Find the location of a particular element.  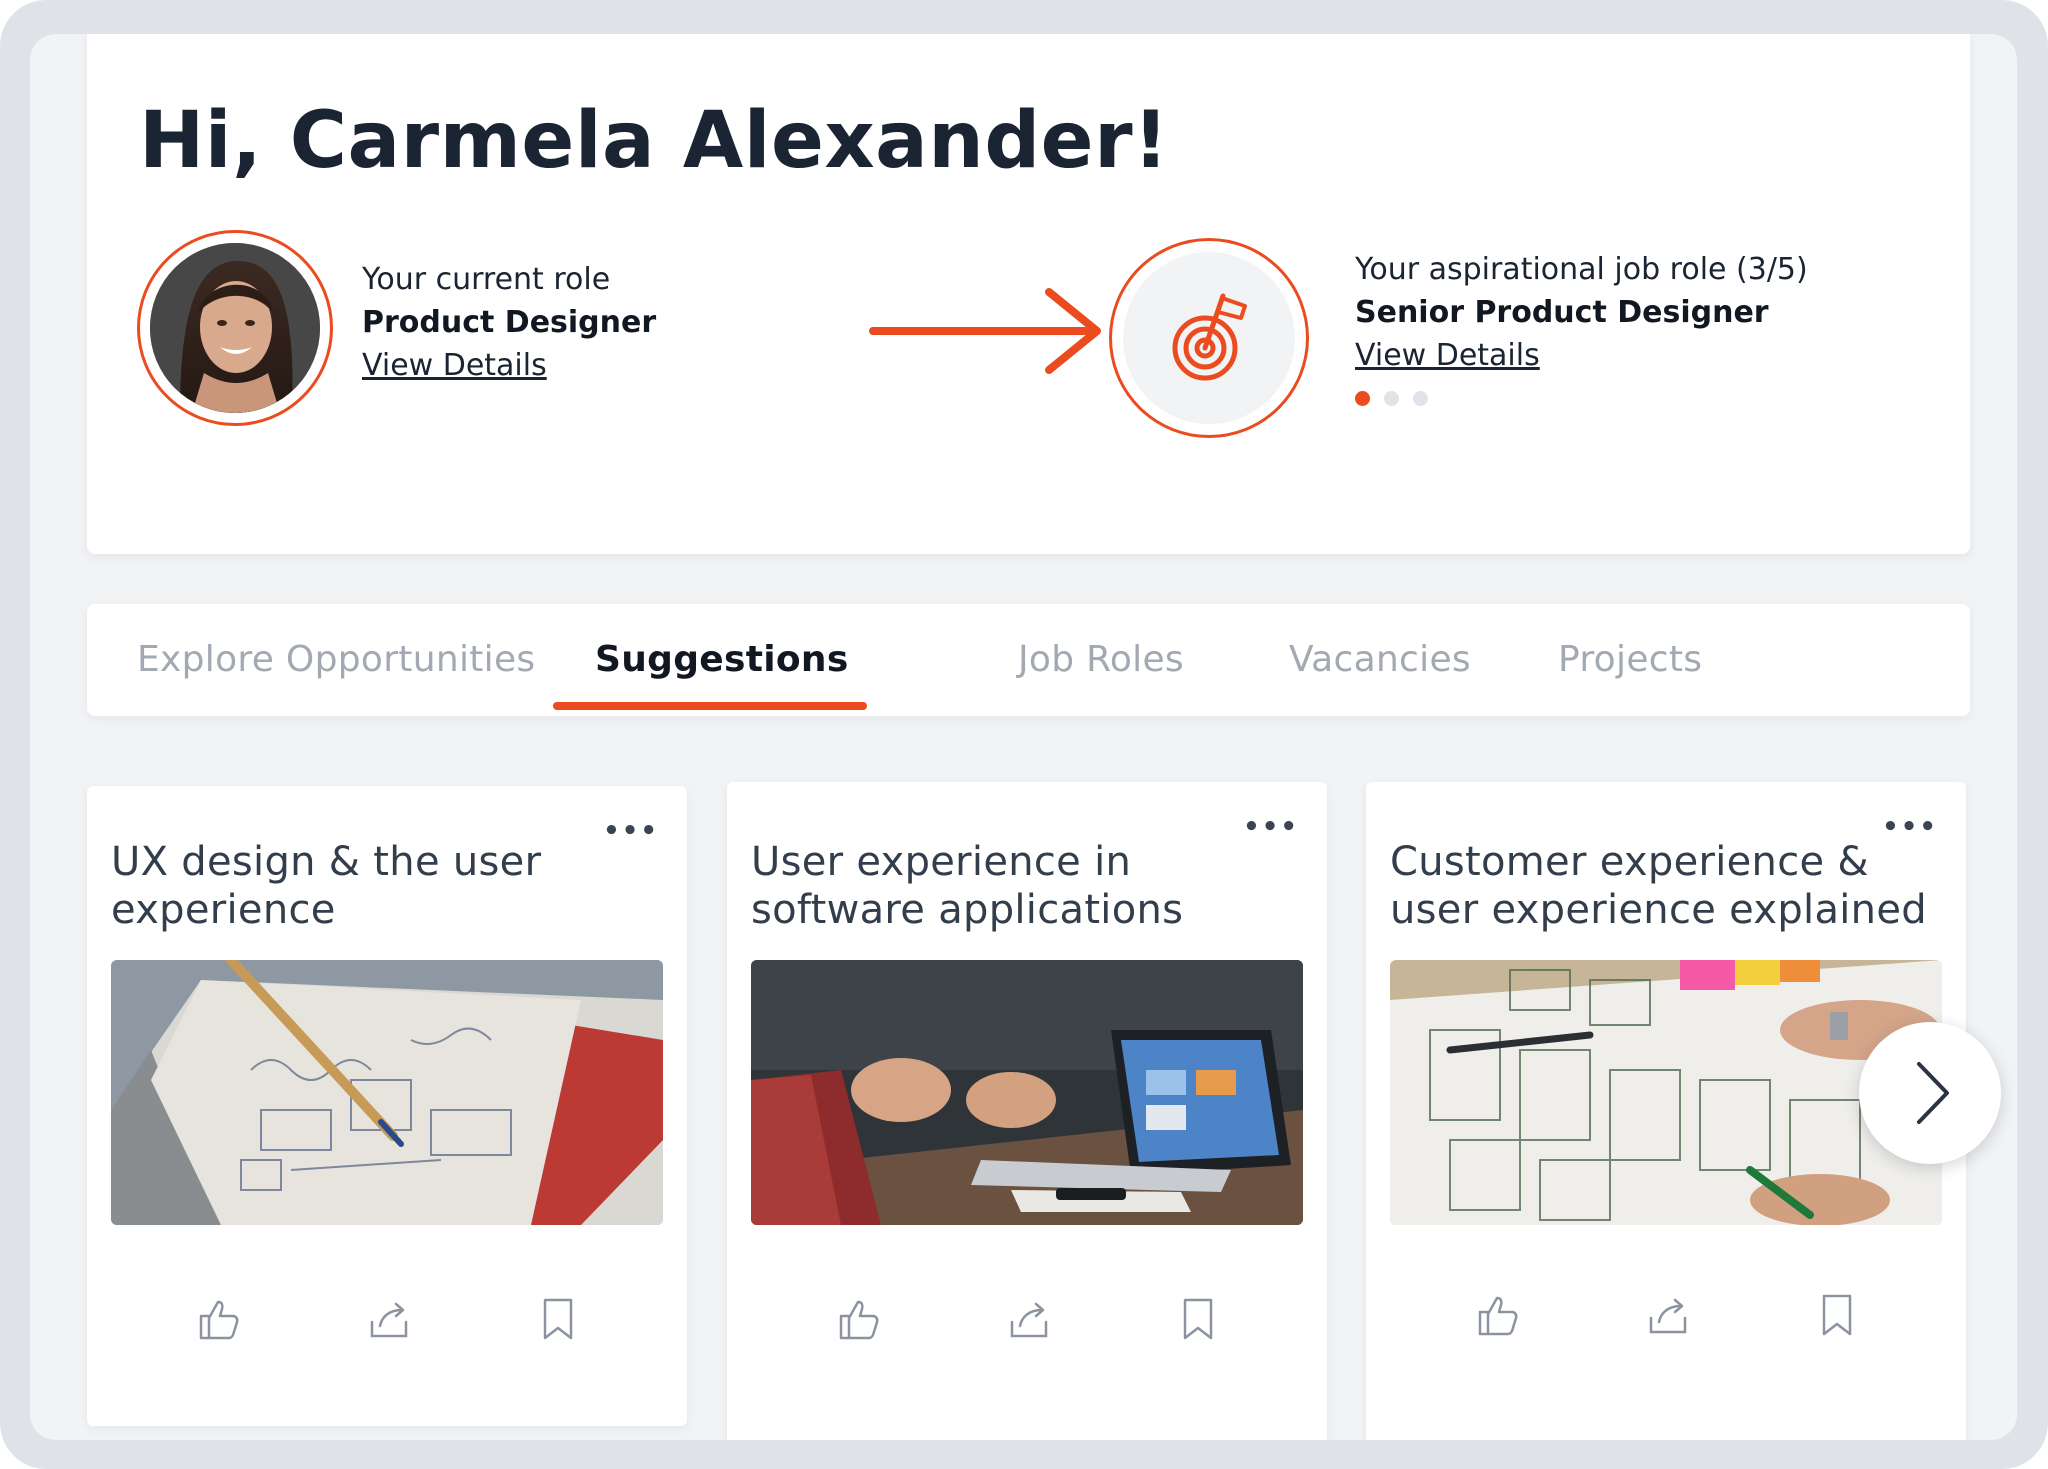

page-title: Hi, Carmela Alexander! is located at coordinates (654, 141).